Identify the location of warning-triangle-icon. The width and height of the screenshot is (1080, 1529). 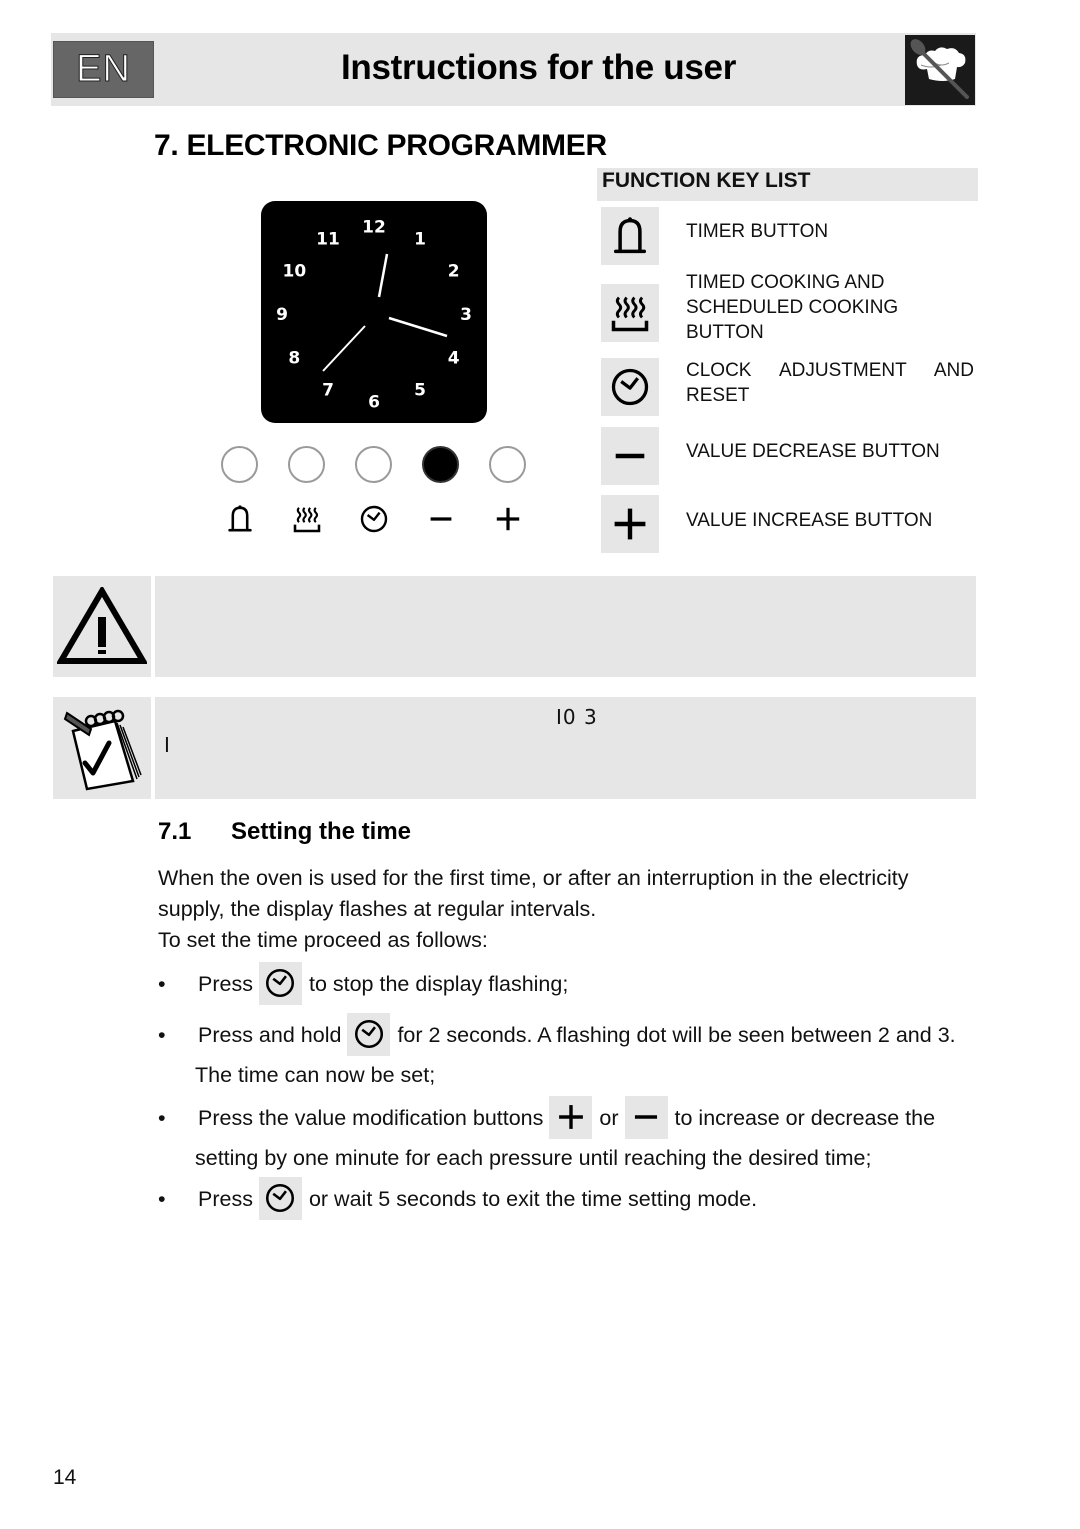
(102, 625).